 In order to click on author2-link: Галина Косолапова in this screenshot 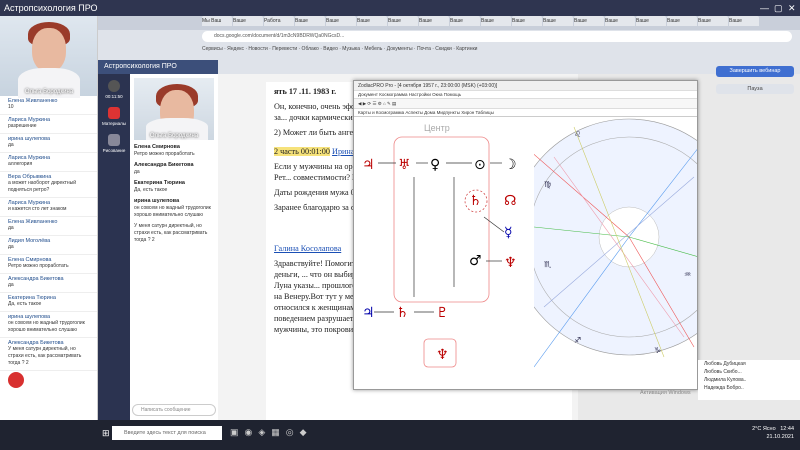, I will do `click(307, 248)`.